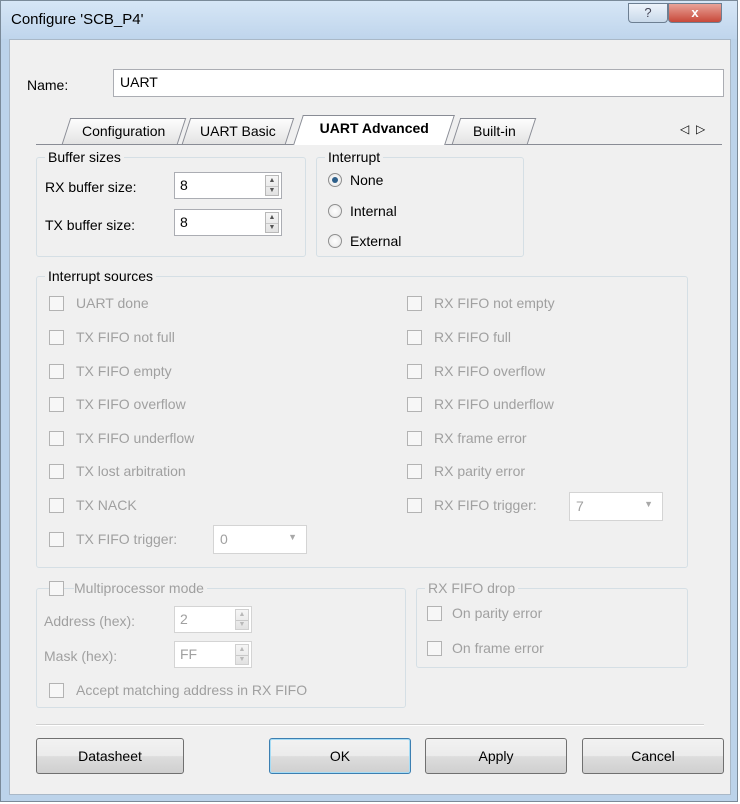 The height and width of the screenshot is (804, 740). What do you see at coordinates (260, 539) in the screenshot?
I see `tx-fifo-trigger-select: 0 ▼` at bounding box center [260, 539].